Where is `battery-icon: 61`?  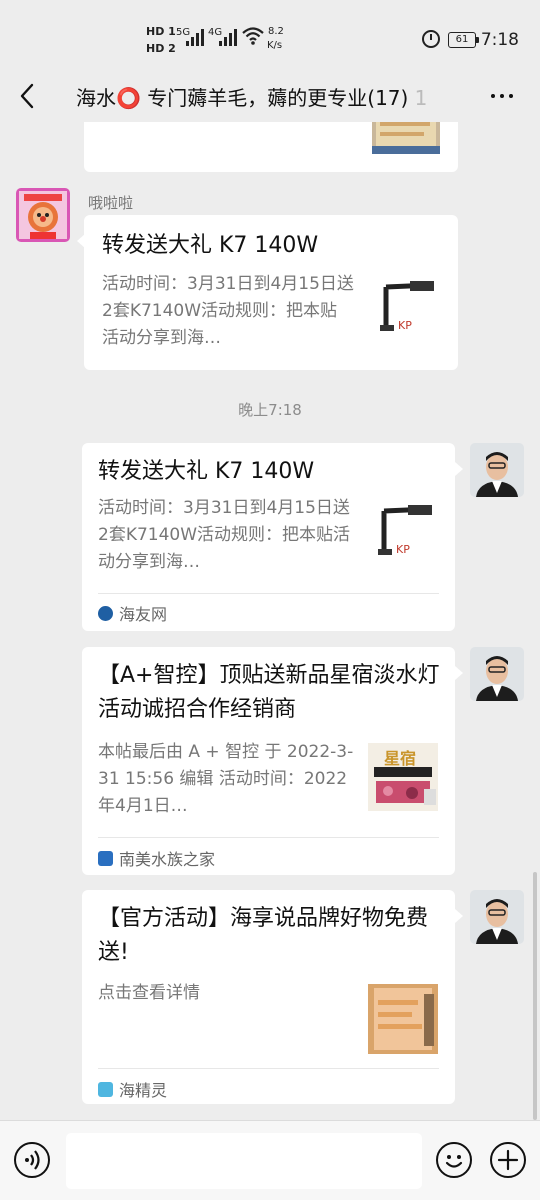 battery-icon: 61 is located at coordinates (463, 40).